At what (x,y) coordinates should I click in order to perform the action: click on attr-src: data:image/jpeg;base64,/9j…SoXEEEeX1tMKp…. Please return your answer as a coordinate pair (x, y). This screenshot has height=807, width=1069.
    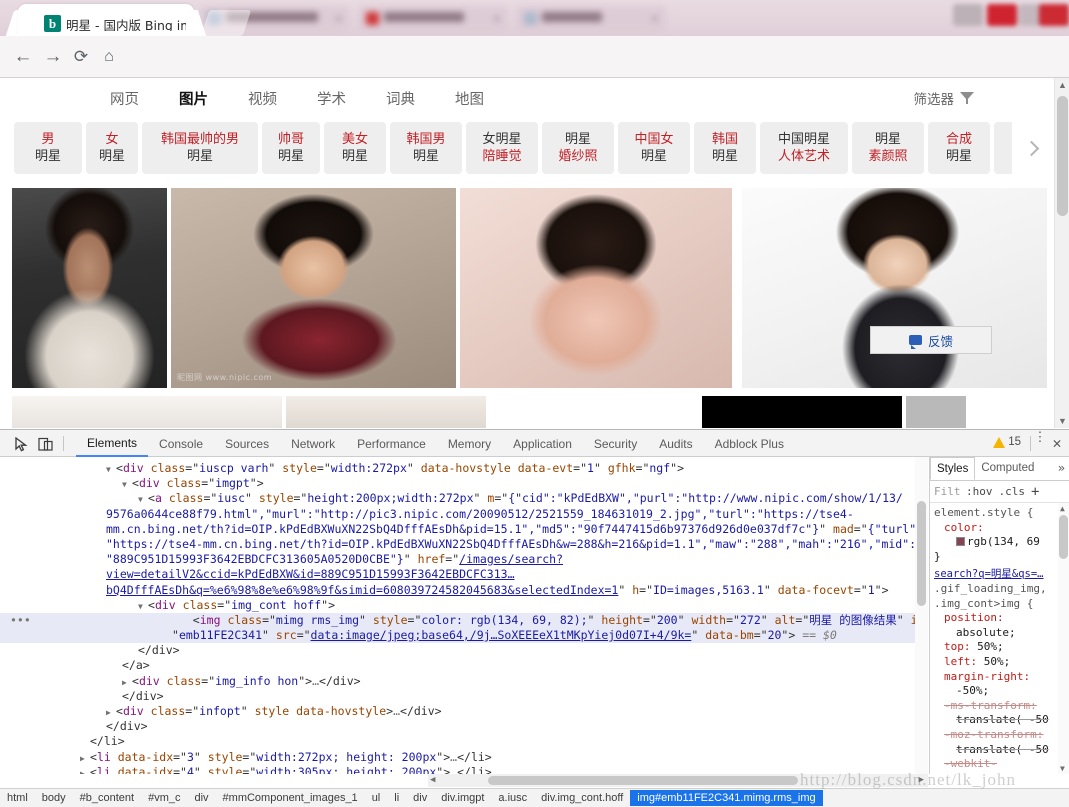
    Looking at the image, I should click on (501, 635).